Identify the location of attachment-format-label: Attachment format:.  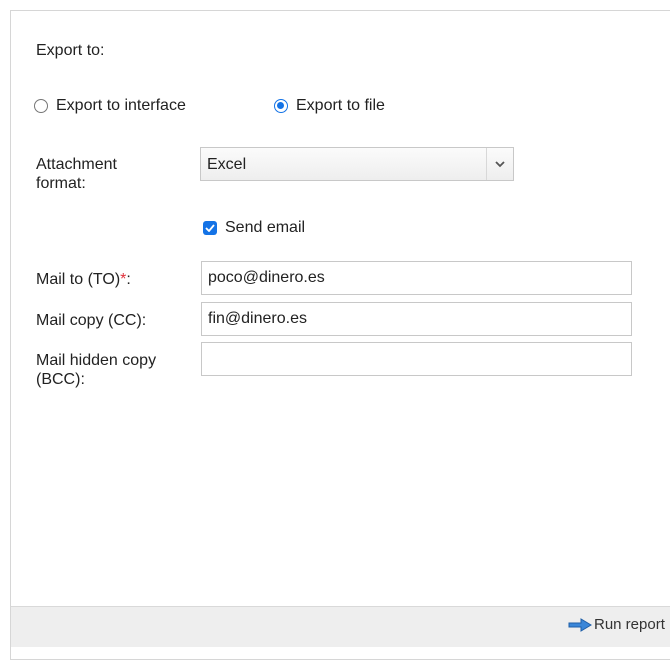
(76, 174).